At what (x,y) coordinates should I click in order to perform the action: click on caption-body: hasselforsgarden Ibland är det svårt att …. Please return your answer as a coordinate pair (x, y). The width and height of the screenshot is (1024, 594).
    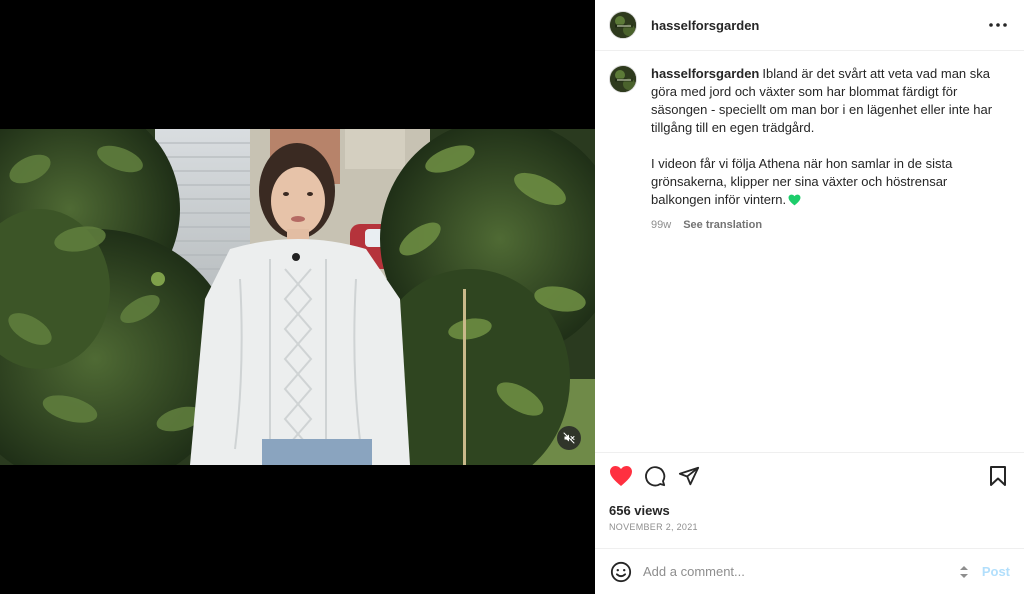
    Looking at the image, I should click on (830, 148).